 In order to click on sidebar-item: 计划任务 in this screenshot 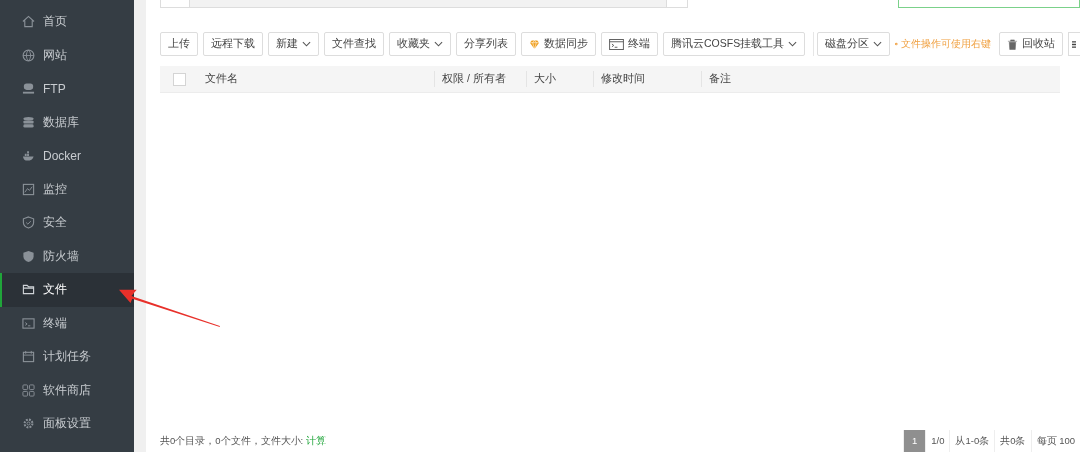, I will do `click(67, 357)`.